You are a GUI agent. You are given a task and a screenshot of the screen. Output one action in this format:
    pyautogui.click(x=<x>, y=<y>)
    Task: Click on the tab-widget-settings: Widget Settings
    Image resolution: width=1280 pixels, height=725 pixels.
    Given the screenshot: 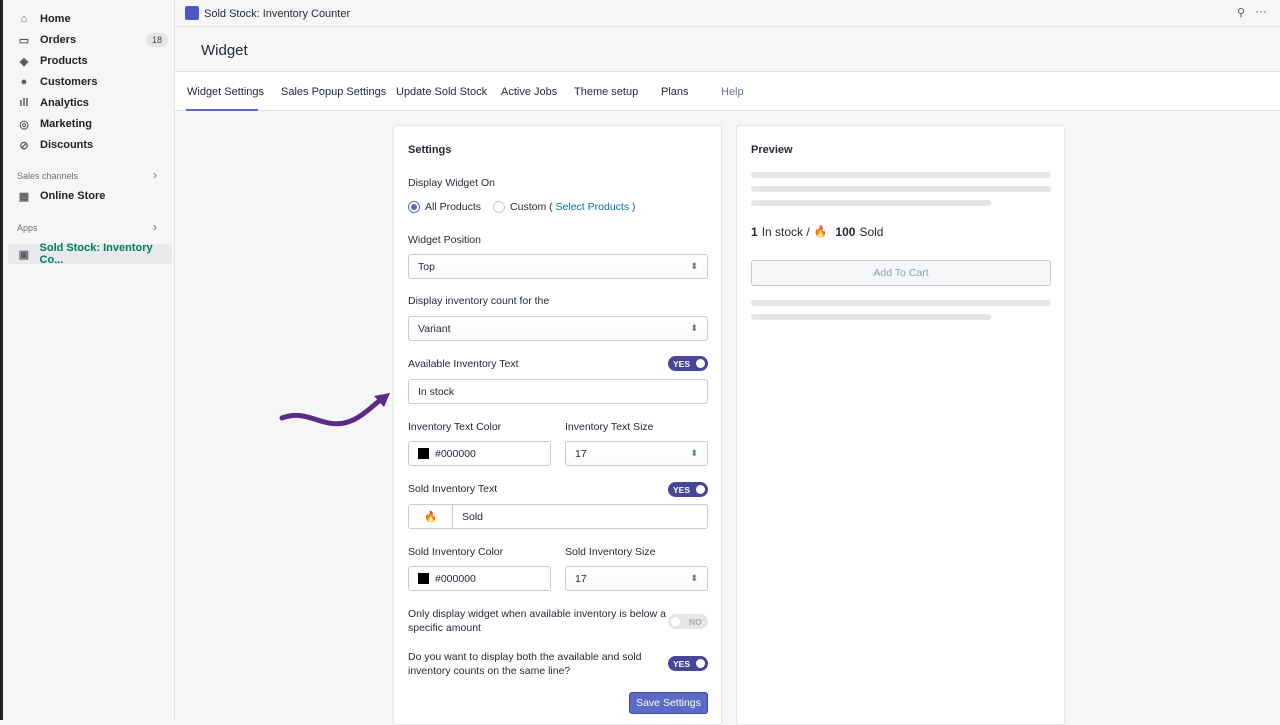 What is the action you would take?
    pyautogui.click(x=225, y=92)
    